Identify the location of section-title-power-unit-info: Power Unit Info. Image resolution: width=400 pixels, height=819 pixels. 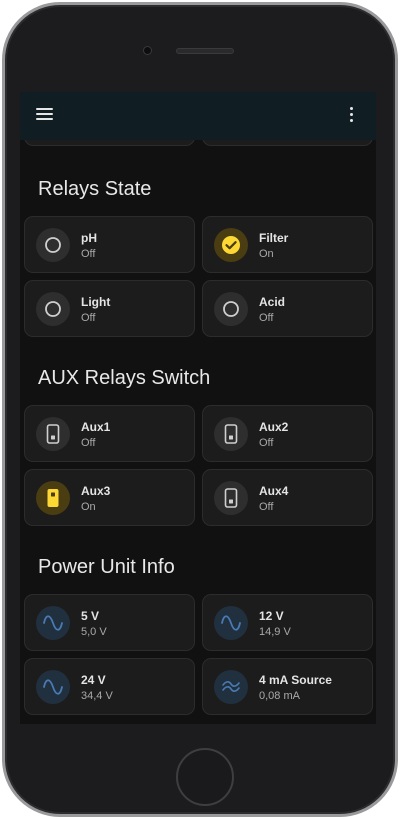
(106, 567).